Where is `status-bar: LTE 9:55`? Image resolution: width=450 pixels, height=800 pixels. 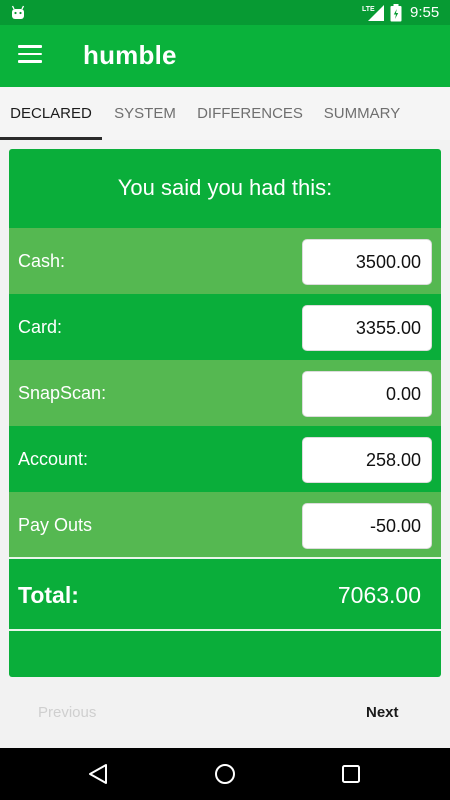
status-bar: LTE 9:55 is located at coordinates (225, 12).